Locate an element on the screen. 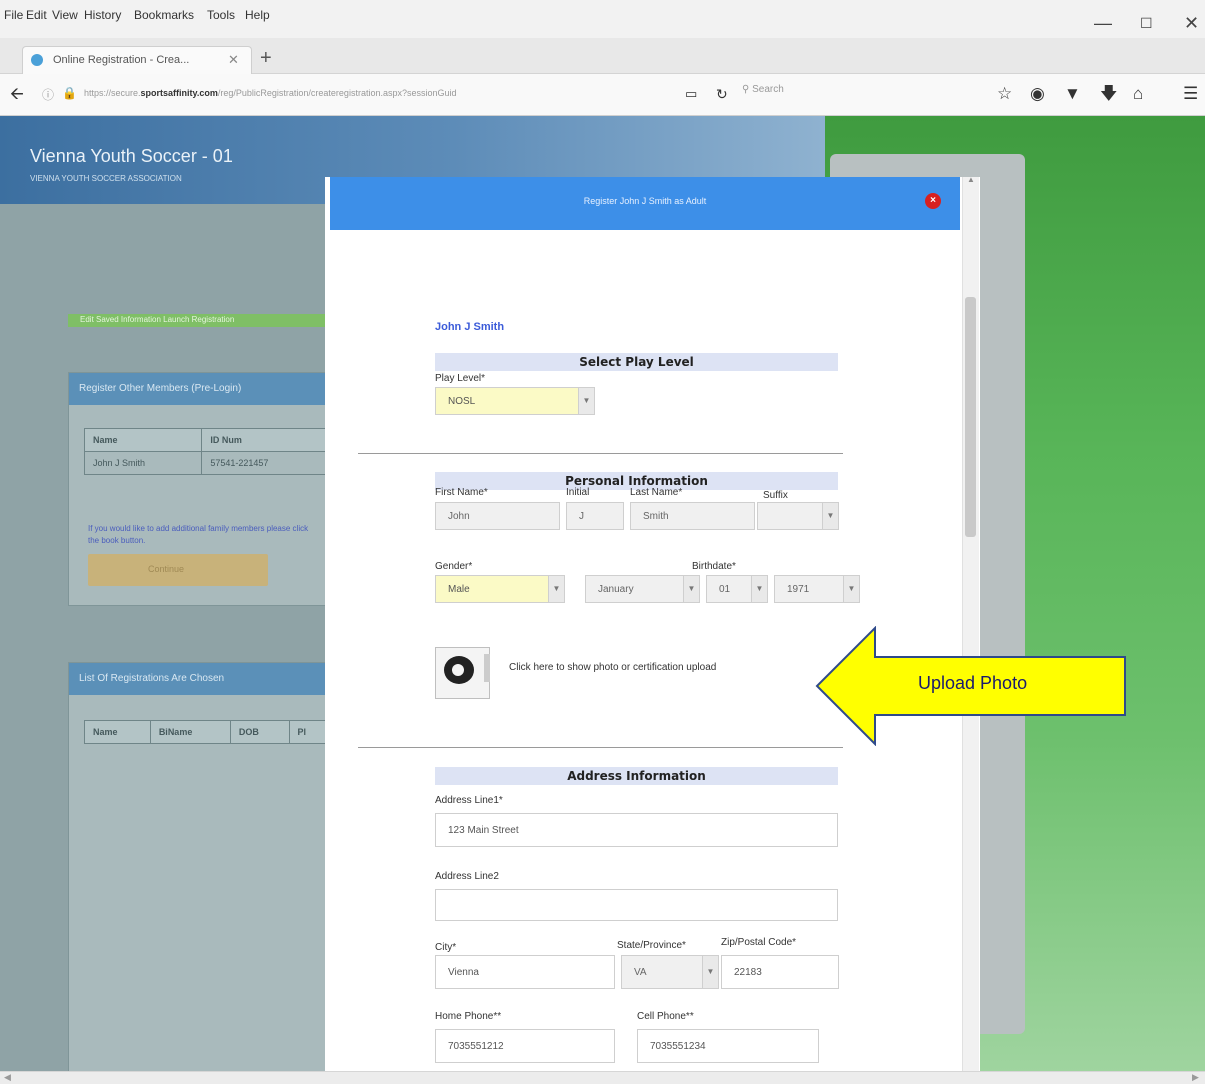  birth-day-select: 01 ▼ is located at coordinates (737, 589).